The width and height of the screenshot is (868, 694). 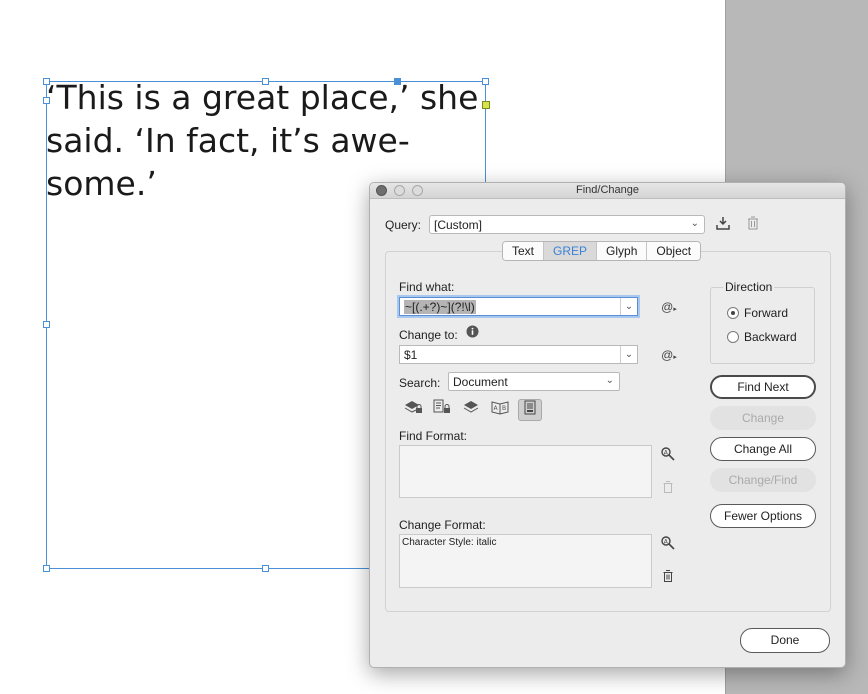 I want to click on query-label: Query:, so click(x=403, y=225).